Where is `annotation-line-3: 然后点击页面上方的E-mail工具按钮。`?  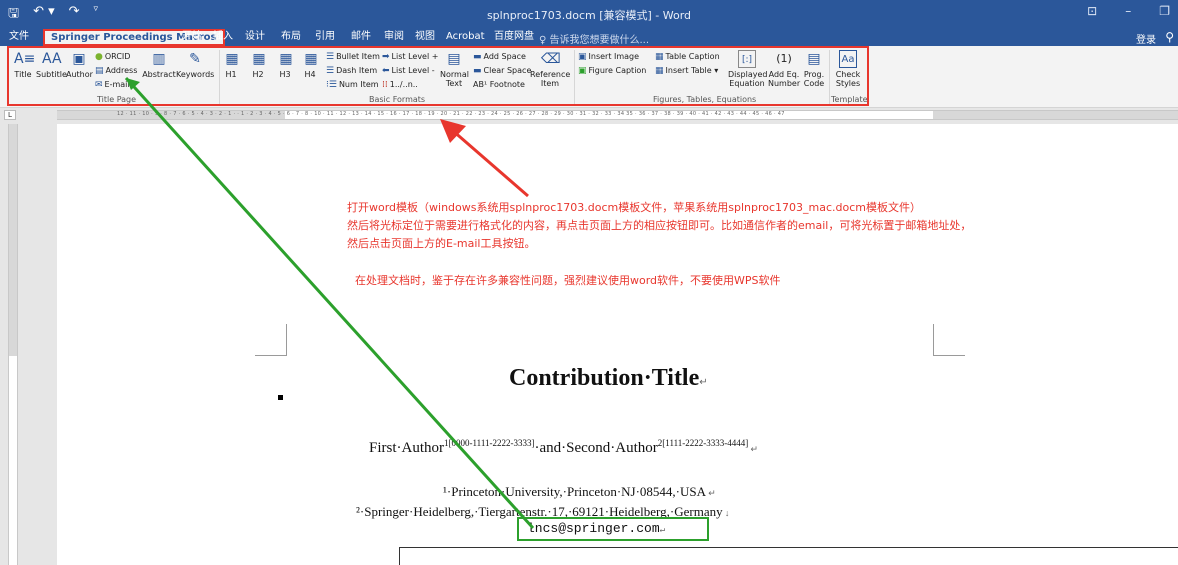 annotation-line-3: 然后点击页面上方的E-mail工具按钮。 is located at coordinates (441, 243).